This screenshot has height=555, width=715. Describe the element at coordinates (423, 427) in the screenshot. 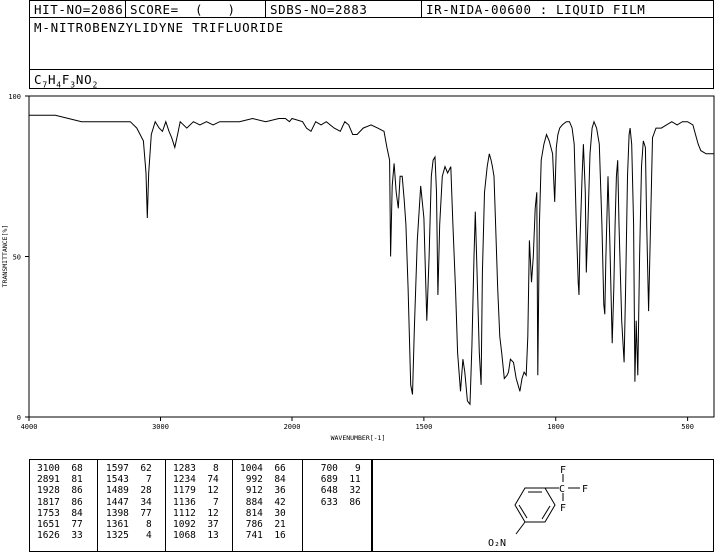

I see `x-tick-label: 1500` at that location.